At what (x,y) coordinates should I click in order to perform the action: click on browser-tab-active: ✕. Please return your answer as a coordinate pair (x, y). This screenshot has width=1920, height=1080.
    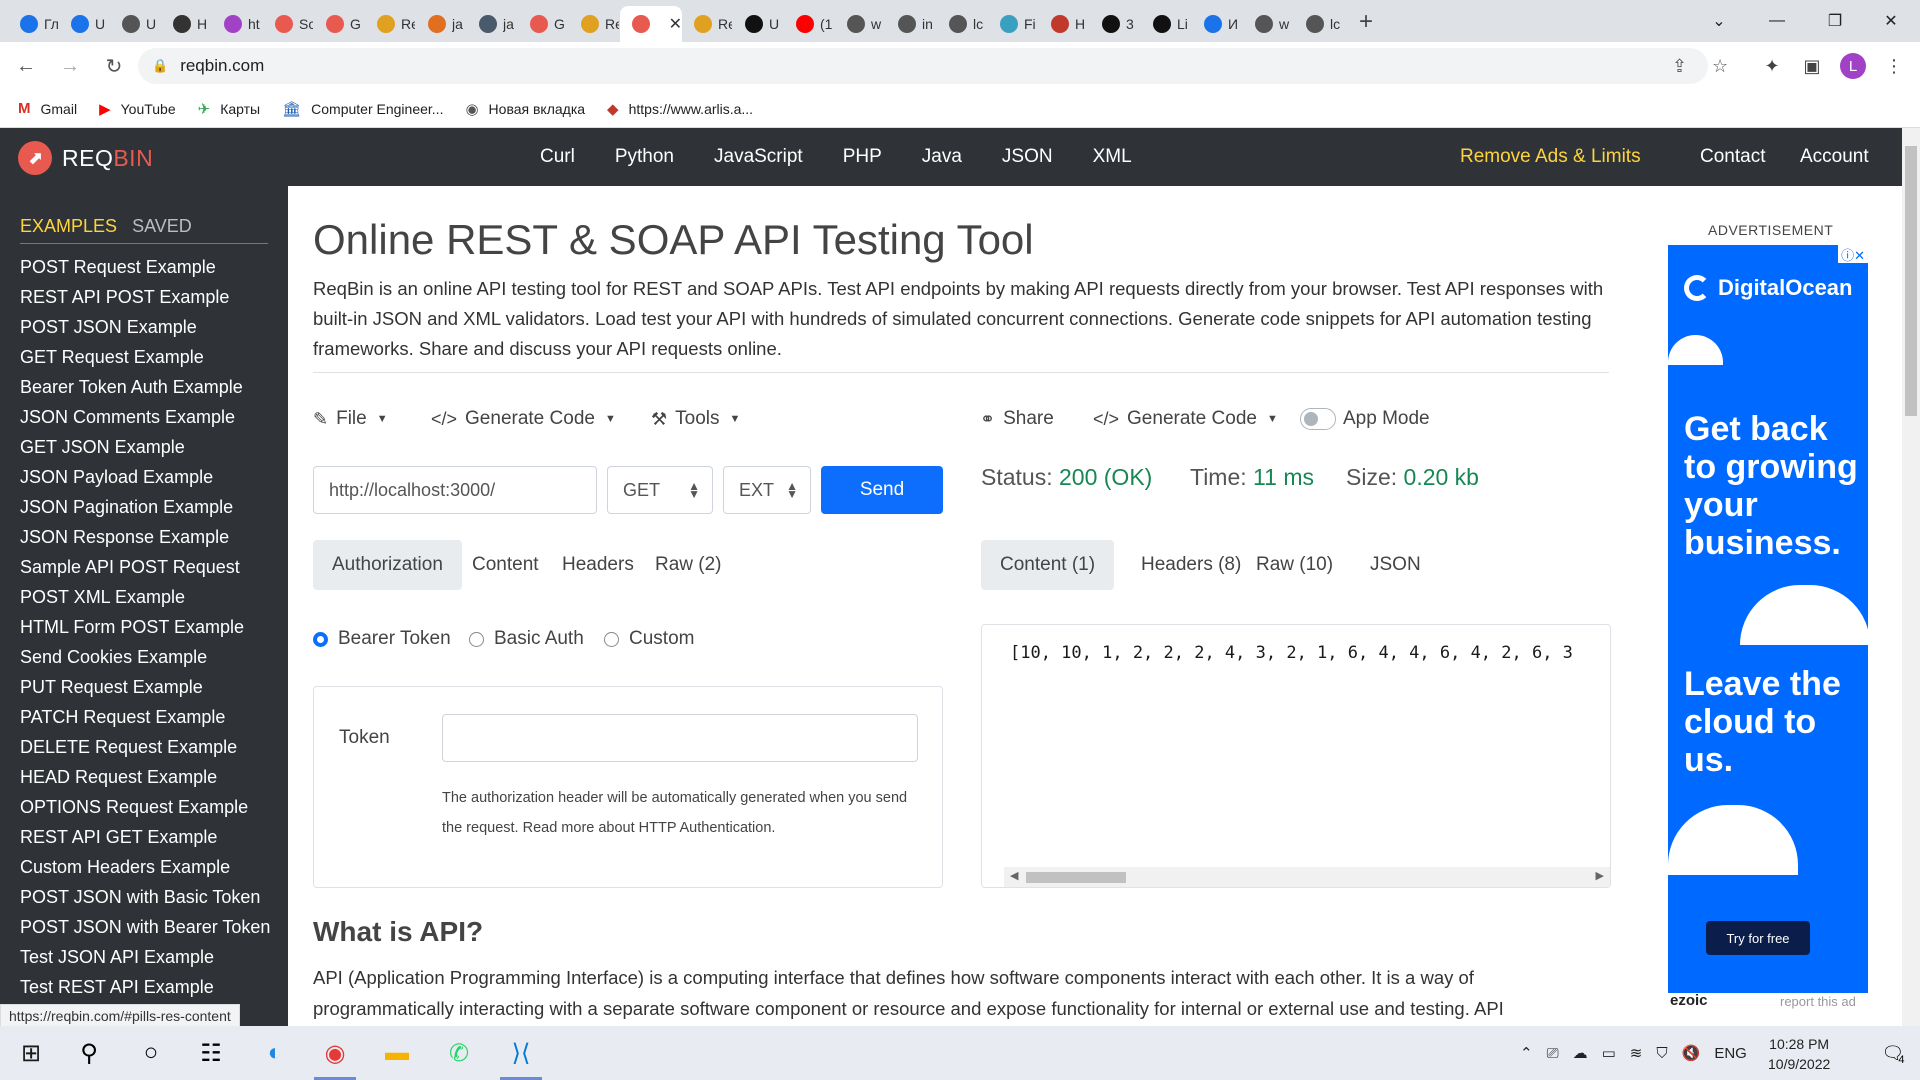
    Looking at the image, I should click on (651, 24).